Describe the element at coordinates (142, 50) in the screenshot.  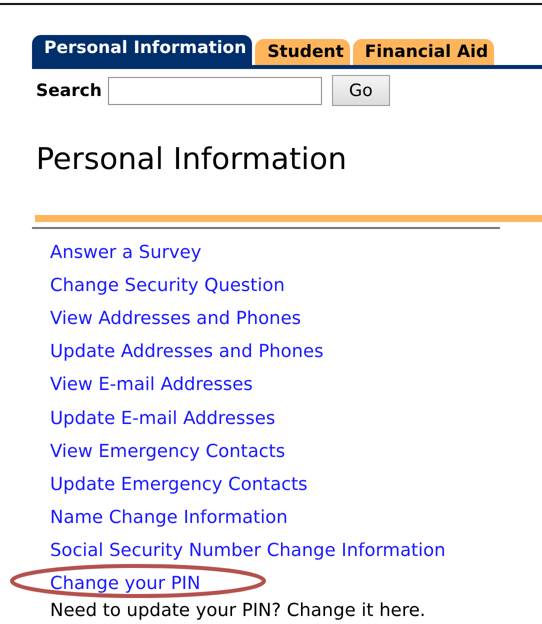
I see `nav-tab: Personal Information` at that location.